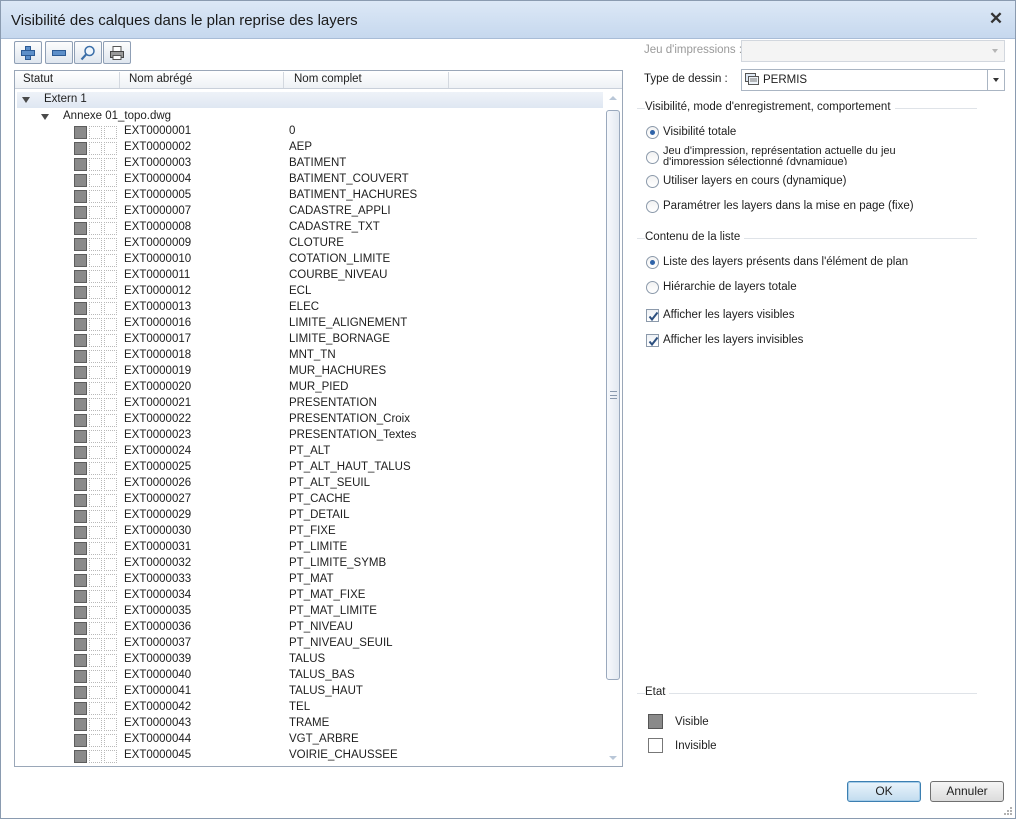 Image resolution: width=1016 pixels, height=819 pixels. What do you see at coordinates (310, 148) in the screenshot?
I see `layer-row: EXT0000002 AEP` at bounding box center [310, 148].